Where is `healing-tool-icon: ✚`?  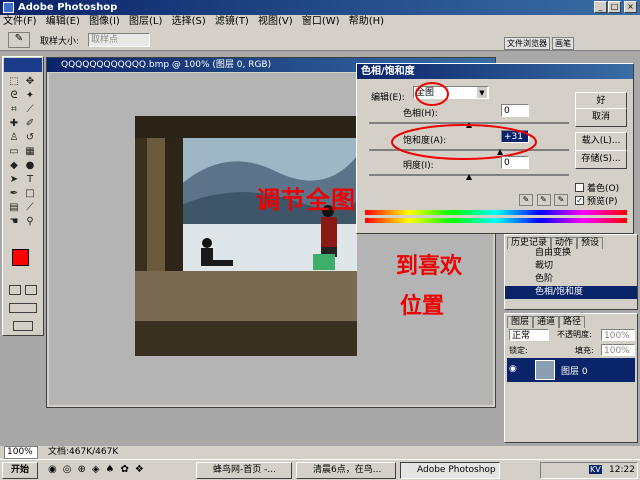
healing-tool-icon: ✚ is located at coordinates (14, 124).